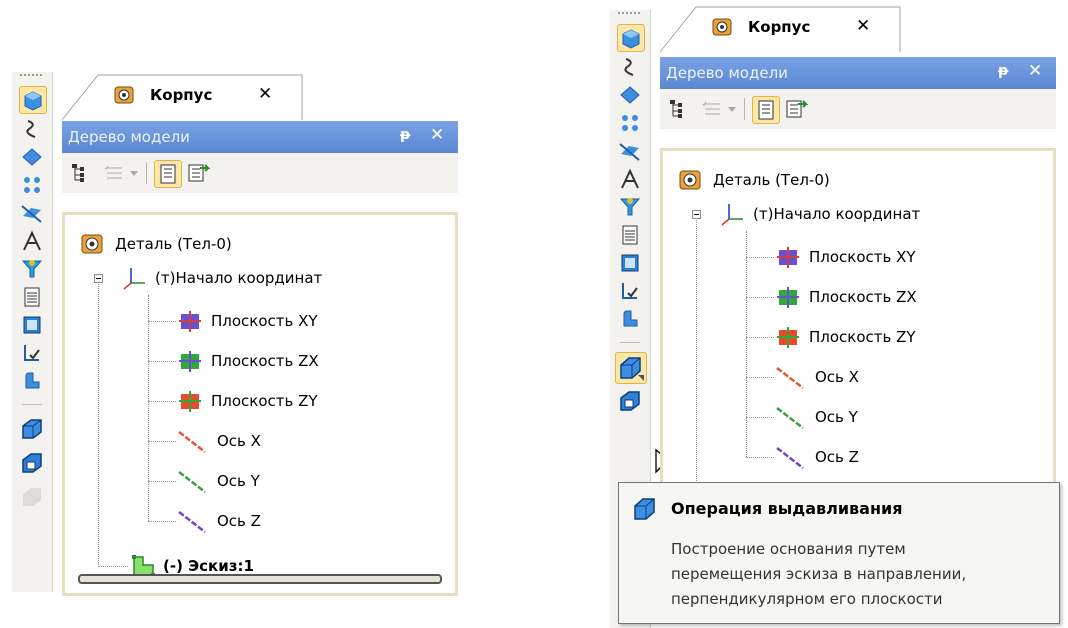  What do you see at coordinates (787, 508) in the screenshot?
I see `tooltip-title: Операция выдавливания` at bounding box center [787, 508].